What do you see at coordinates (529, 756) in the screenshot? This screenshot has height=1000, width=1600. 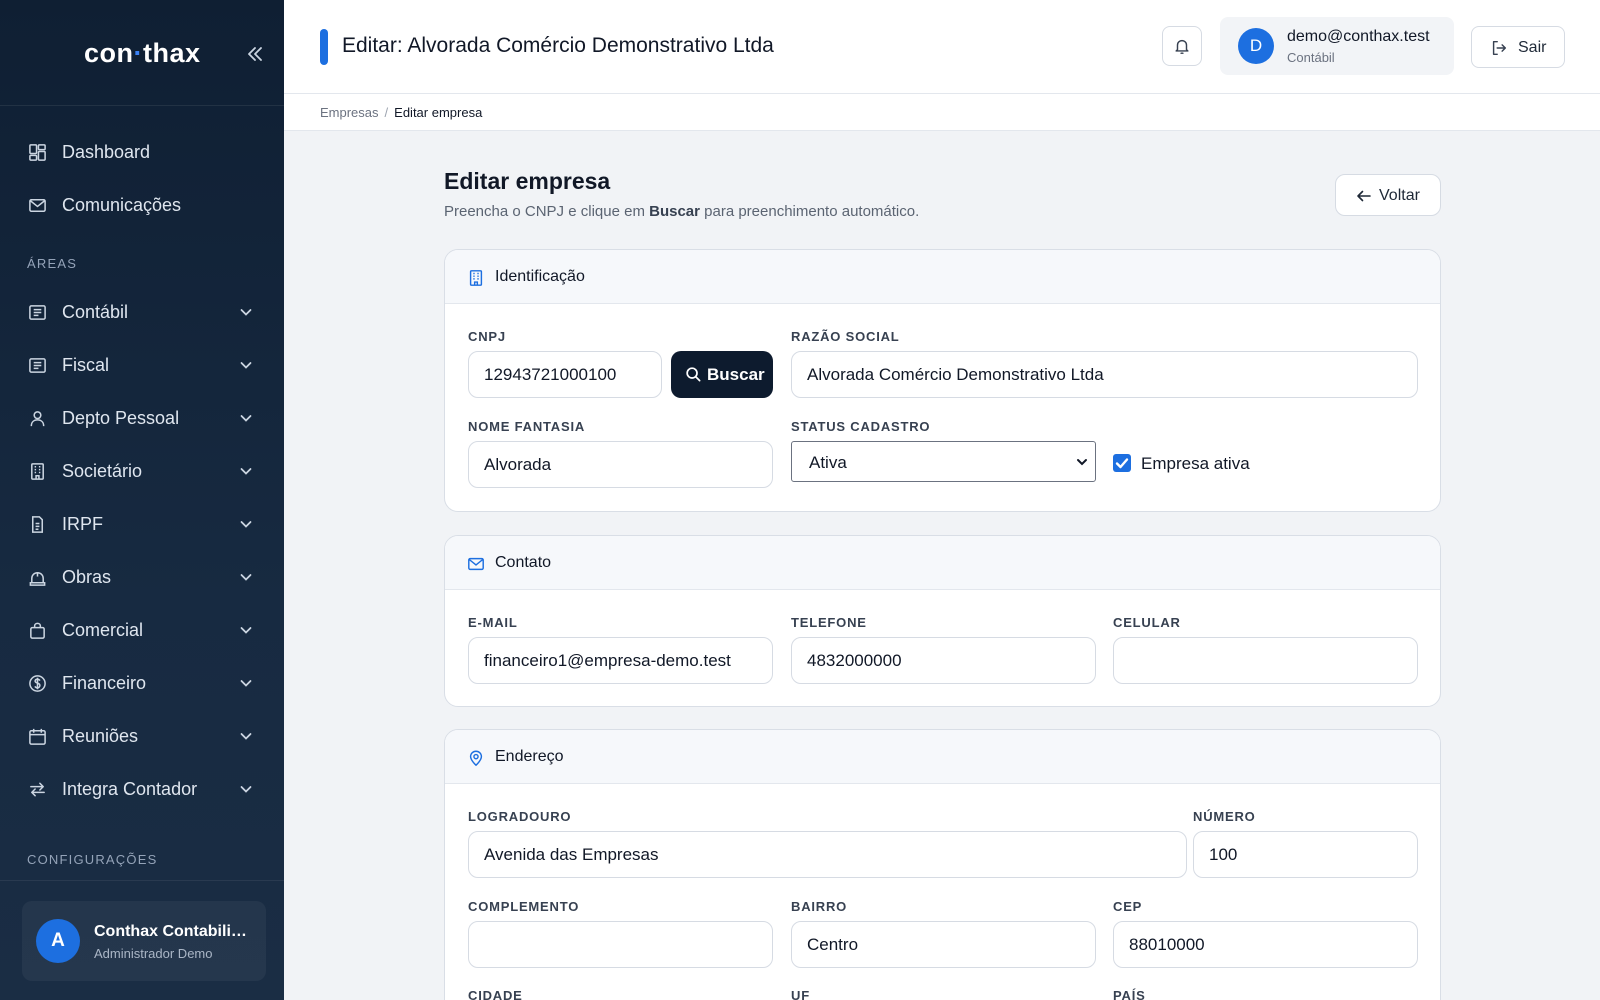 I see `card-title: Endereço` at bounding box center [529, 756].